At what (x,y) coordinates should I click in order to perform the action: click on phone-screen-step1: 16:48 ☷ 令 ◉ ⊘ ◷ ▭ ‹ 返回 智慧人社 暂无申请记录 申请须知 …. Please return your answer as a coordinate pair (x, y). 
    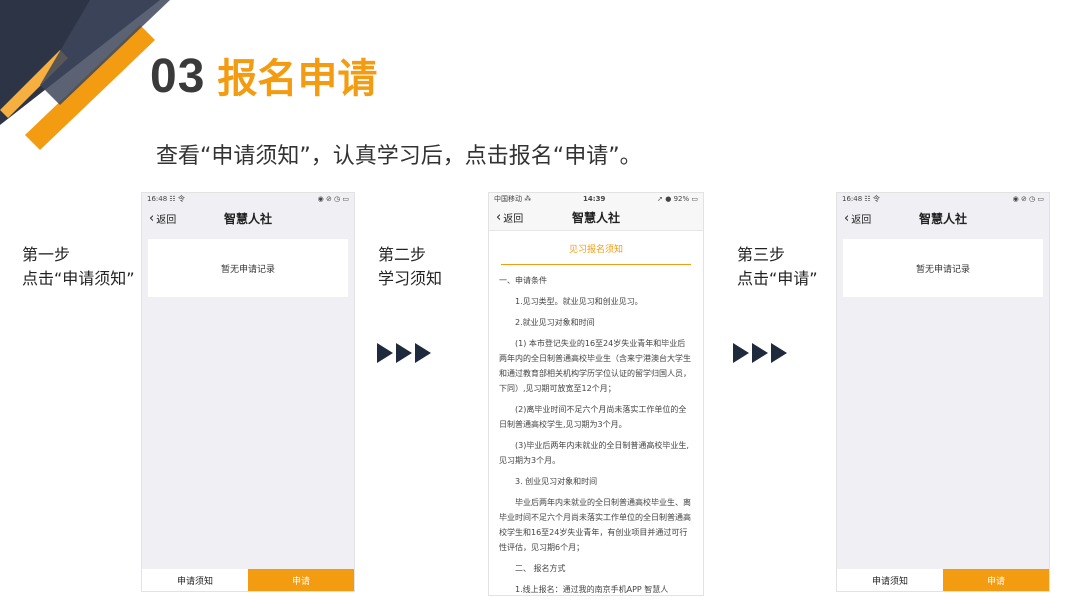
    Looking at the image, I should click on (248, 392).